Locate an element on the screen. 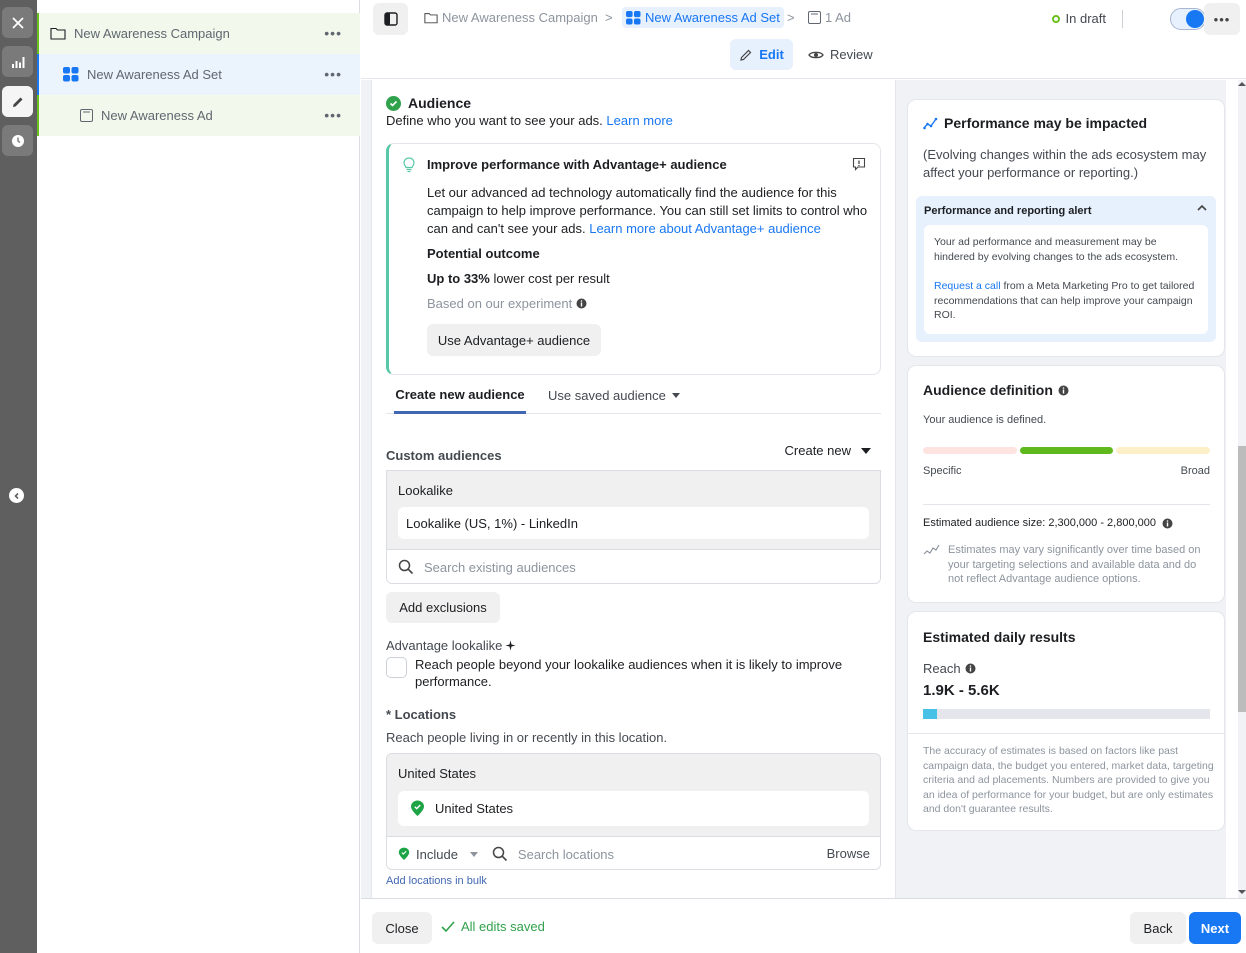  next-button: Next is located at coordinates (1215, 928).